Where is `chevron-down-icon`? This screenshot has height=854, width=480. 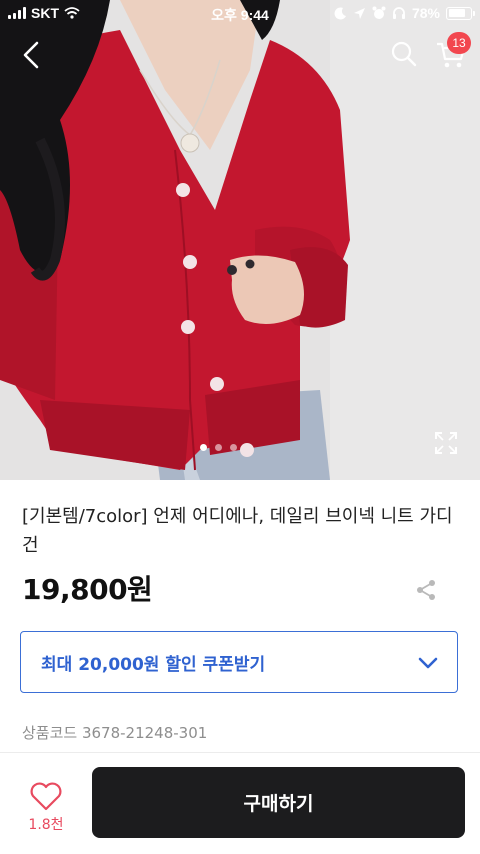
chevron-down-icon is located at coordinates (428, 663).